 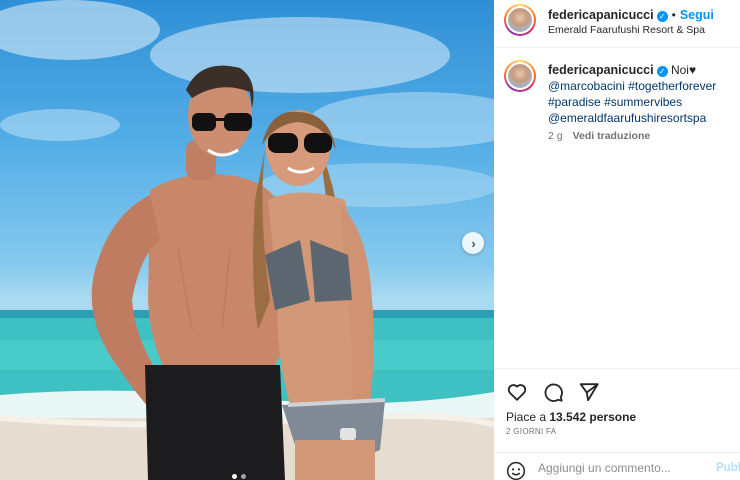 What do you see at coordinates (520, 20) in the screenshot?
I see `avatar` at bounding box center [520, 20].